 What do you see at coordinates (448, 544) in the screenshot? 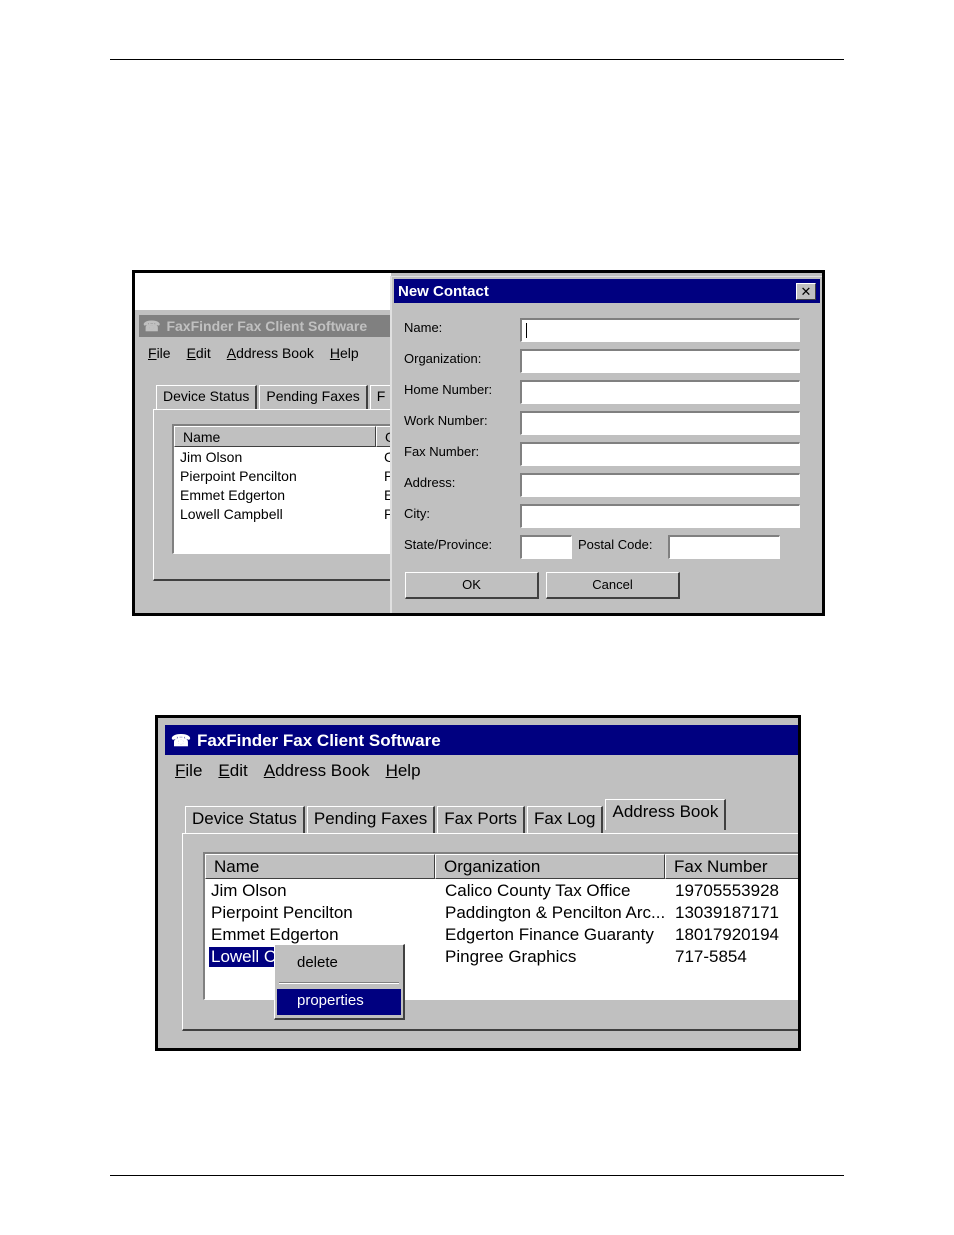
I see `state-province-label: State/Province:` at bounding box center [448, 544].